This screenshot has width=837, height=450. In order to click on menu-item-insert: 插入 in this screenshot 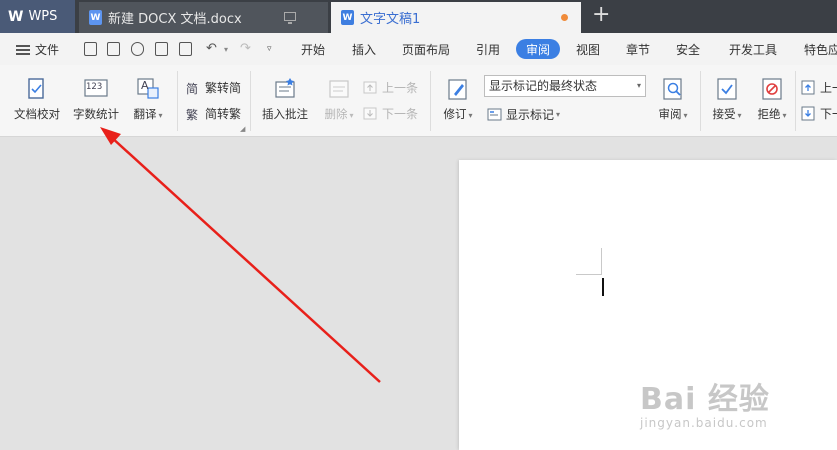, I will do `click(364, 49)`.